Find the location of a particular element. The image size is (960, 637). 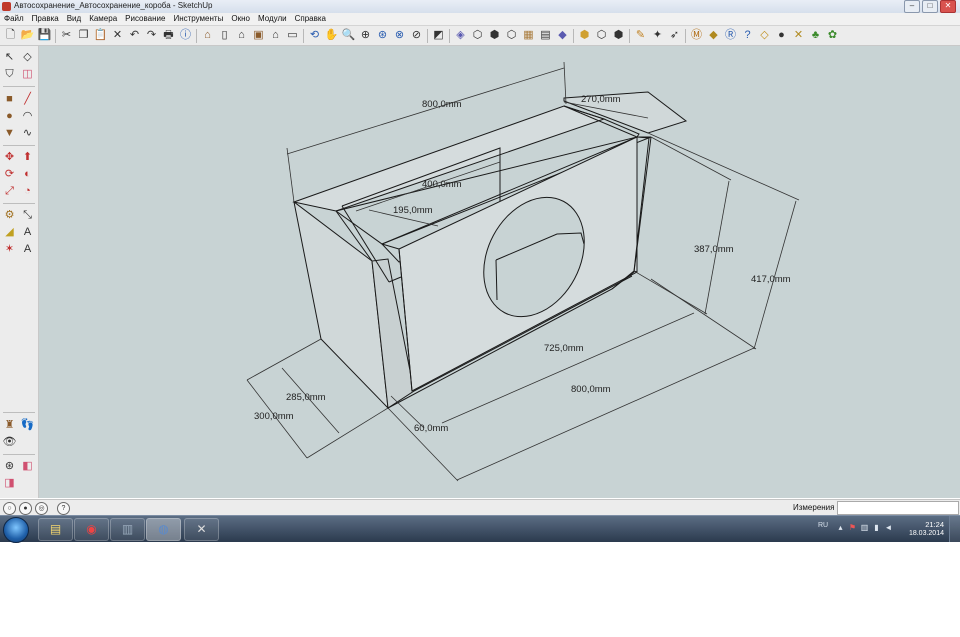

menu-help: Справка is located at coordinates (310, 19).